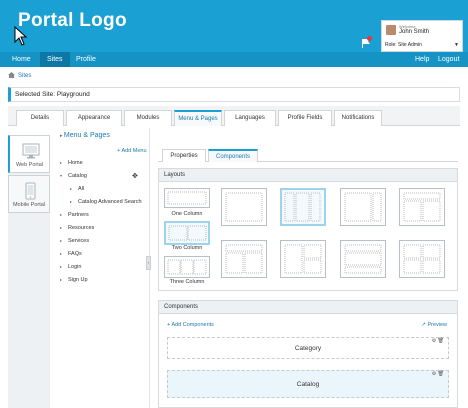 This screenshot has height=408, width=468. Describe the element at coordinates (184, 155) in the screenshot. I see `tab-properties: Properties` at that location.